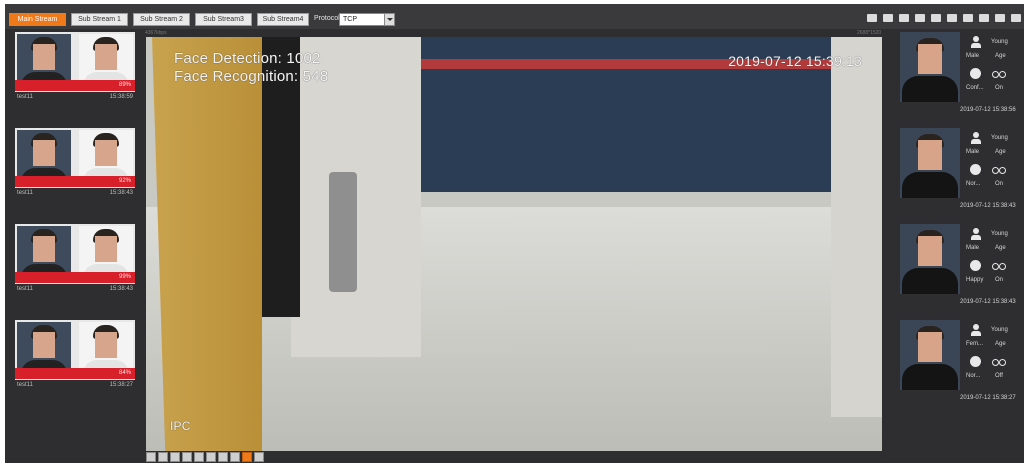 This screenshot has width=1024, height=465. Describe the element at coordinates (247, 58) in the screenshot. I see `face-detection-count: Face Detection: 1002` at that location.